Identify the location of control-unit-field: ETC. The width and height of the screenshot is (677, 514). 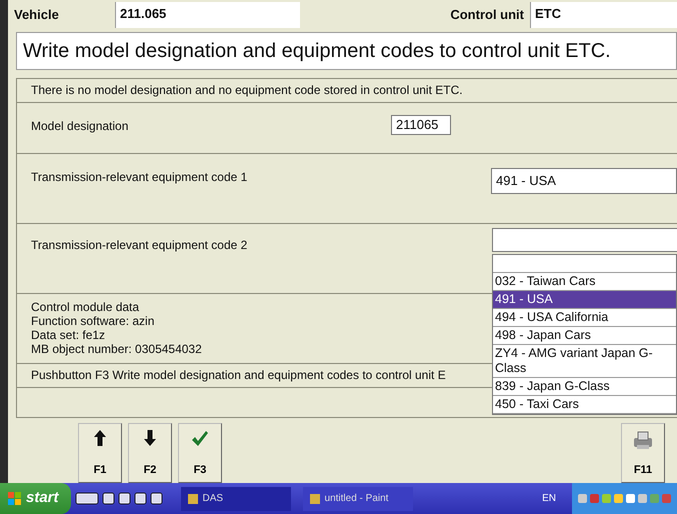
(603, 15).